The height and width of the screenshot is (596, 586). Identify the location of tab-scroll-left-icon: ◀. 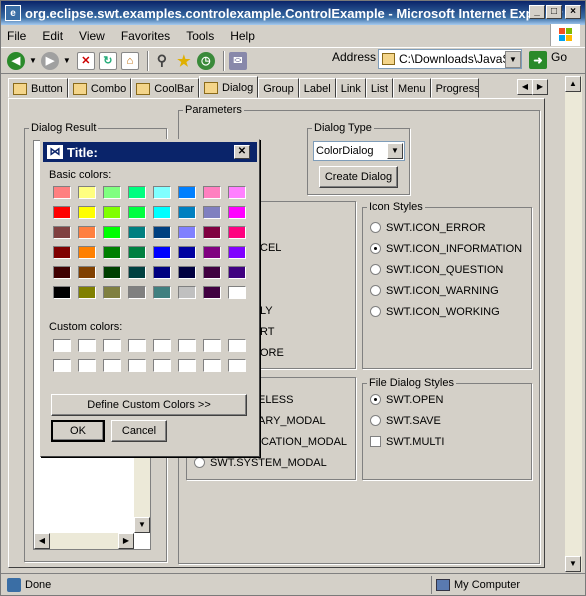
(525, 87).